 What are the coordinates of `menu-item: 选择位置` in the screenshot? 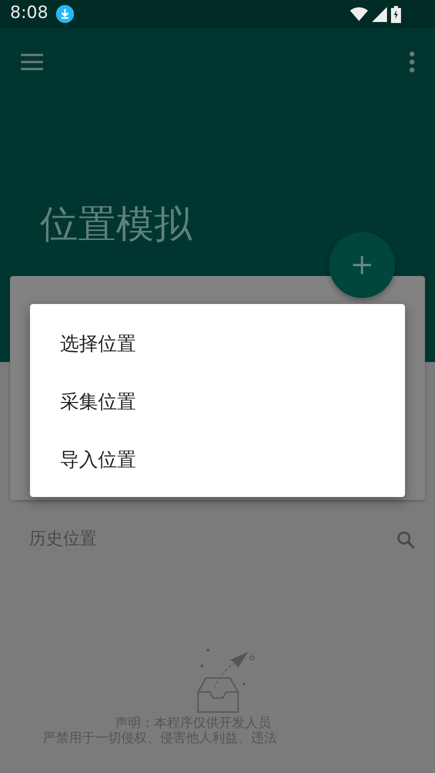 It's located at (217, 343).